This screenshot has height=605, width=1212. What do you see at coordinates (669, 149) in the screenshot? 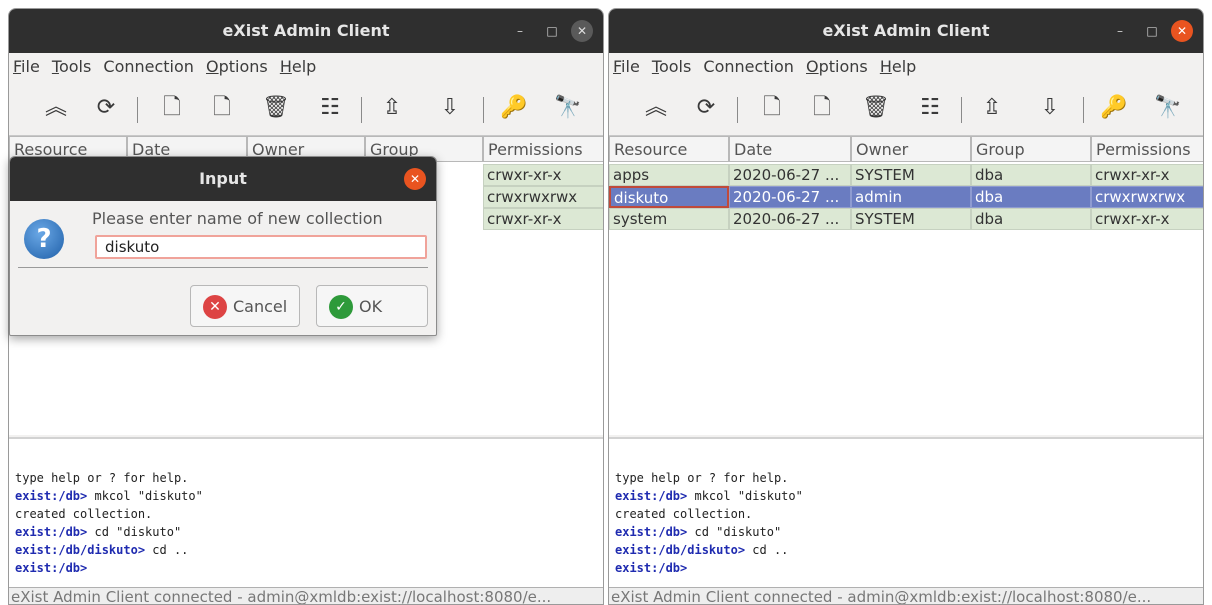
I see `column-resource: Resource` at bounding box center [669, 149].